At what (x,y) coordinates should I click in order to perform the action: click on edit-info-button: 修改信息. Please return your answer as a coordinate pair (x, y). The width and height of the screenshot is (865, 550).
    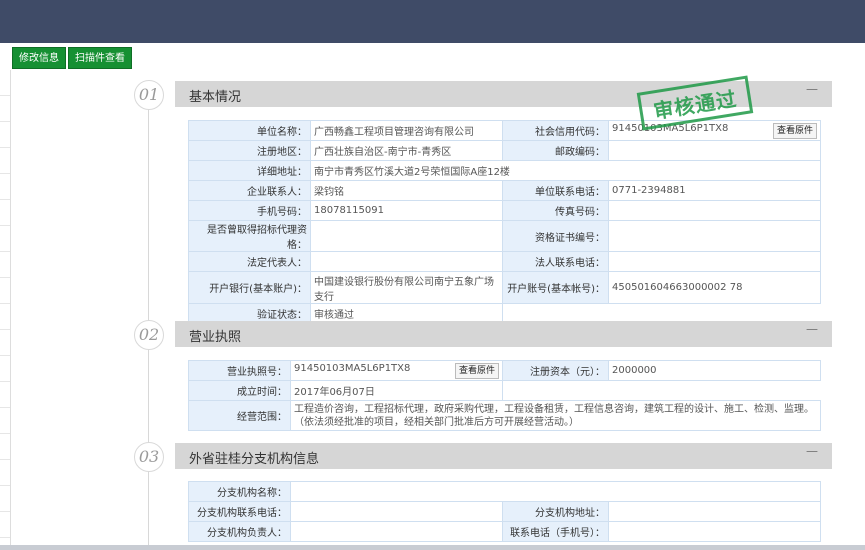
    Looking at the image, I should click on (39, 58).